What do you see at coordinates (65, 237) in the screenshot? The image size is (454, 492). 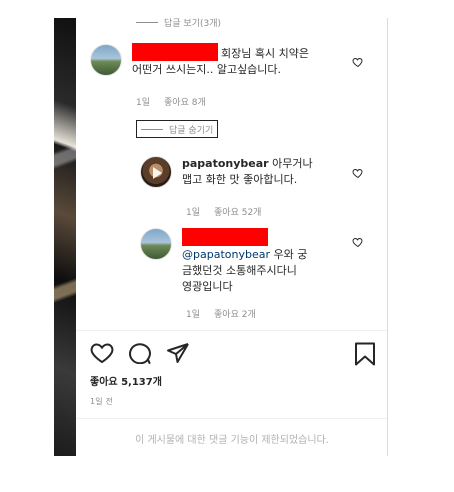 I see `post-photo-strip` at bounding box center [65, 237].